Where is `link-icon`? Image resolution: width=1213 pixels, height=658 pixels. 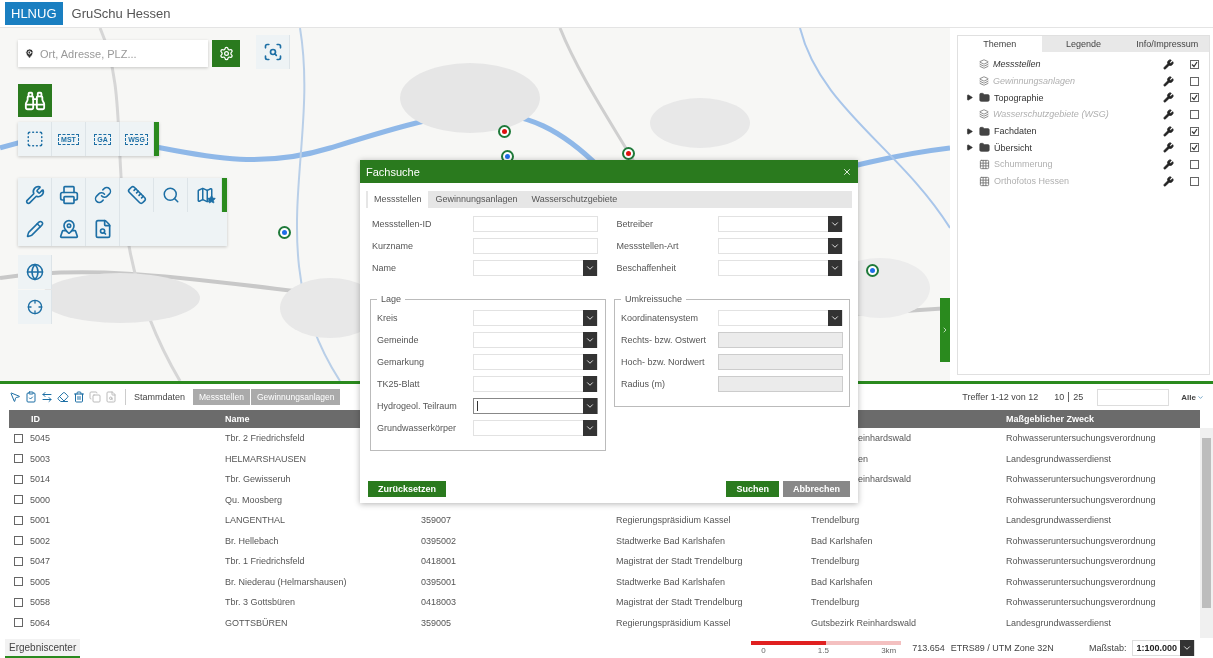
link-icon is located at coordinates (102, 195).